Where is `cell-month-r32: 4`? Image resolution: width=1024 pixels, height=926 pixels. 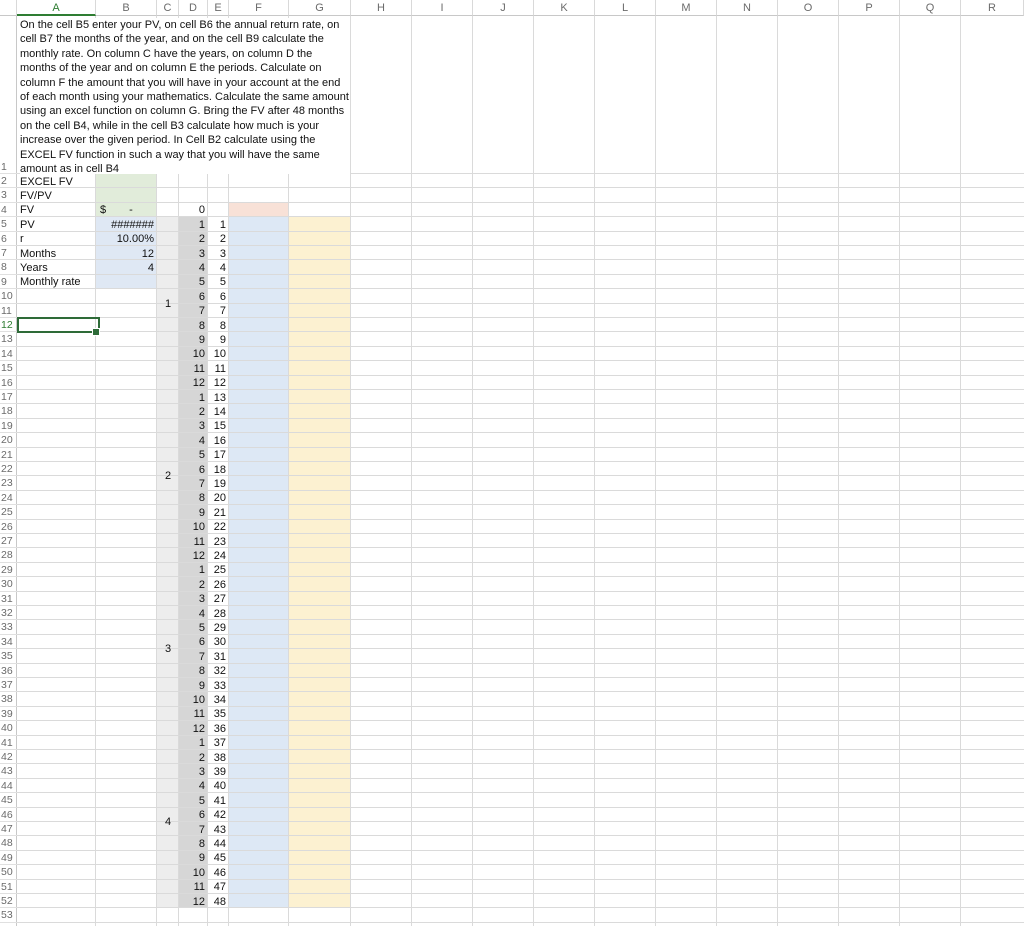
cell-month-r32: 4 is located at coordinates (192, 614).